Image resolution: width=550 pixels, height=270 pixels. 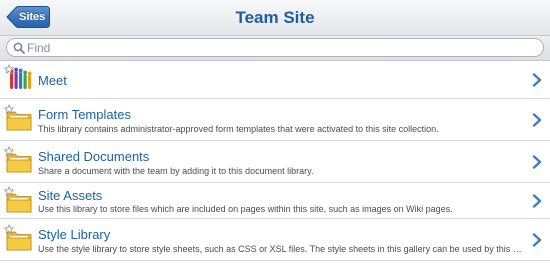 I want to click on meet-icon, so click(x=18, y=76).